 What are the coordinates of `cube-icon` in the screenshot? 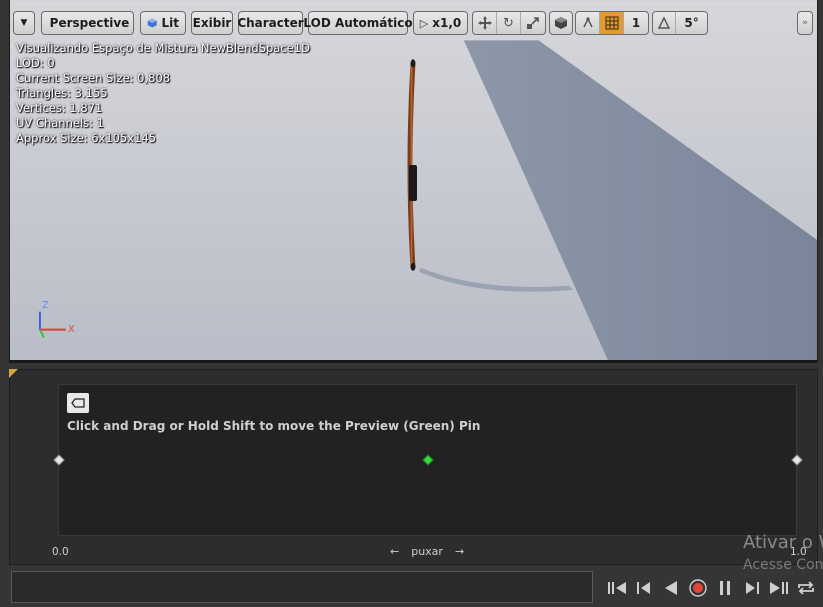 It's located at (561, 23).